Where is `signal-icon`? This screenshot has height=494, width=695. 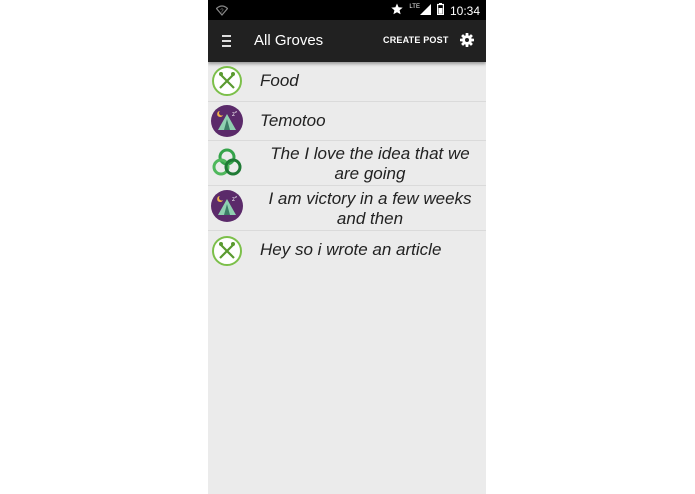 signal-icon is located at coordinates (425, 11).